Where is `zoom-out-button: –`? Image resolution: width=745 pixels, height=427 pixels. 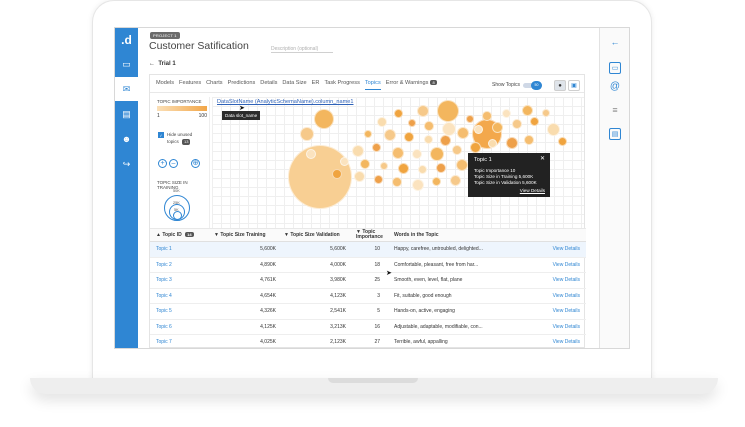
zoom-out-button: – is located at coordinates (173, 163).